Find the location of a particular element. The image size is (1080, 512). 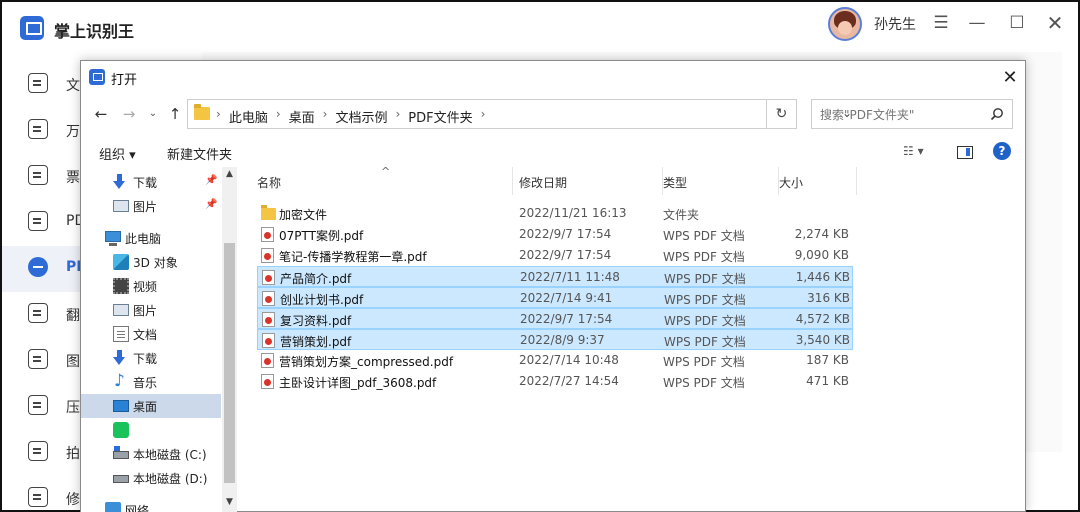

app-title: 掌上识别王 is located at coordinates (94, 31).